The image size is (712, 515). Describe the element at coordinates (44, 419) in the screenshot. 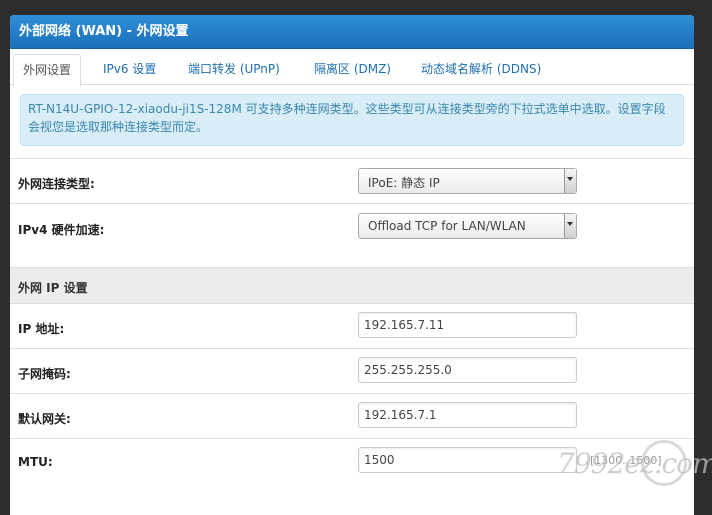

I see `gateway-label: 默认网关:` at that location.